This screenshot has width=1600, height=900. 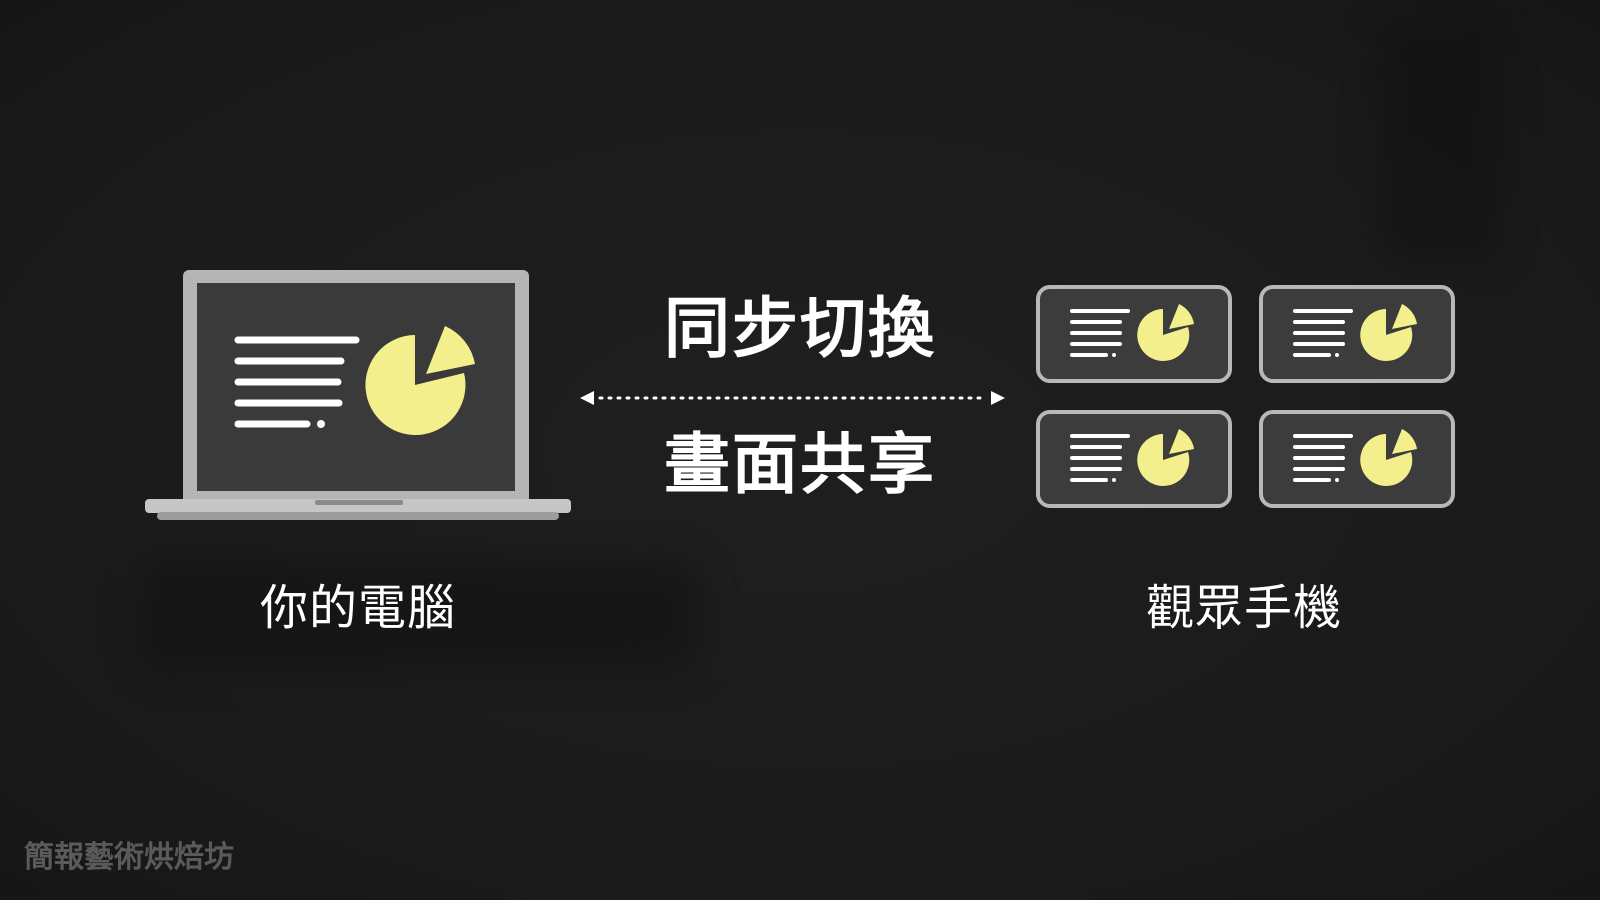 What do you see at coordinates (800, 328) in the screenshot?
I see `sync-switch-label: 同步切換` at bounding box center [800, 328].